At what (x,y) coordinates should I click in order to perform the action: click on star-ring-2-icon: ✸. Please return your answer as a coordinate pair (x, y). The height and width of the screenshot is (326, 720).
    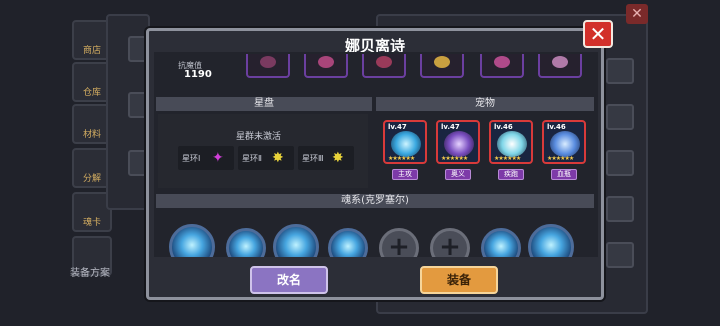
    Looking at the image, I should click on (278, 158).